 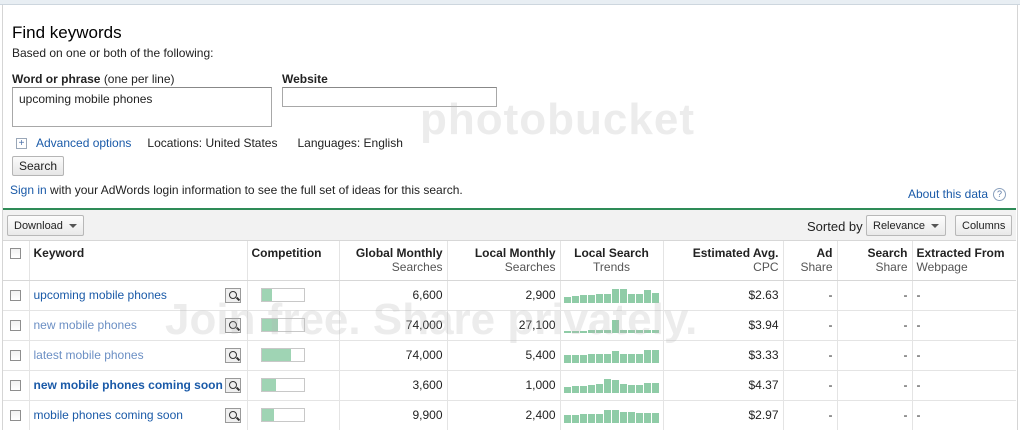 What do you see at coordinates (270, 325) in the screenshot?
I see `competition-fill` at bounding box center [270, 325].